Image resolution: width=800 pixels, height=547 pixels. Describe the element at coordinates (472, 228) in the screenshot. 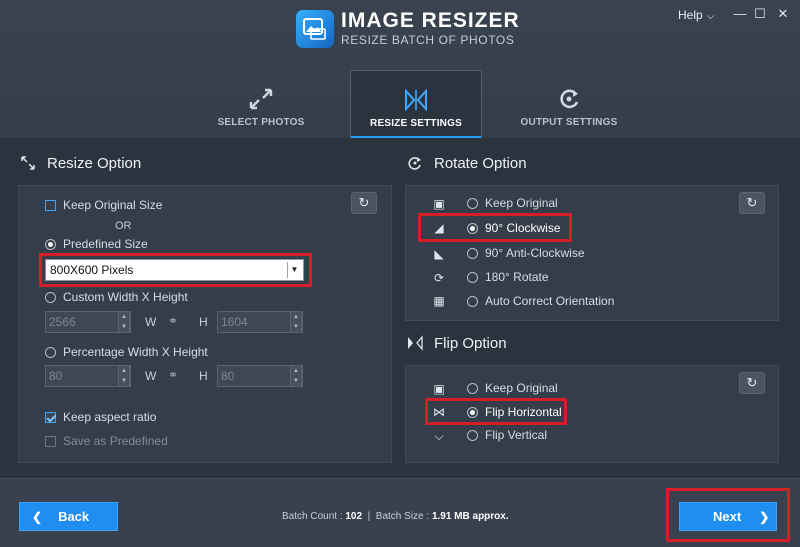

I see `rotate-90-cw-radio` at that location.